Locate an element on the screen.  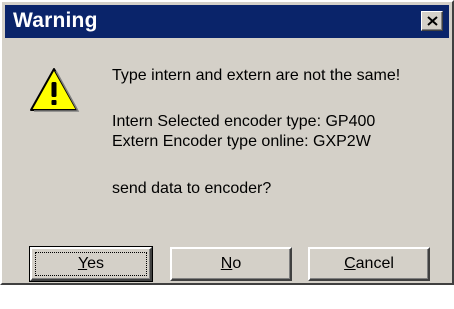
no-mnemonic: N is located at coordinates (226, 263).